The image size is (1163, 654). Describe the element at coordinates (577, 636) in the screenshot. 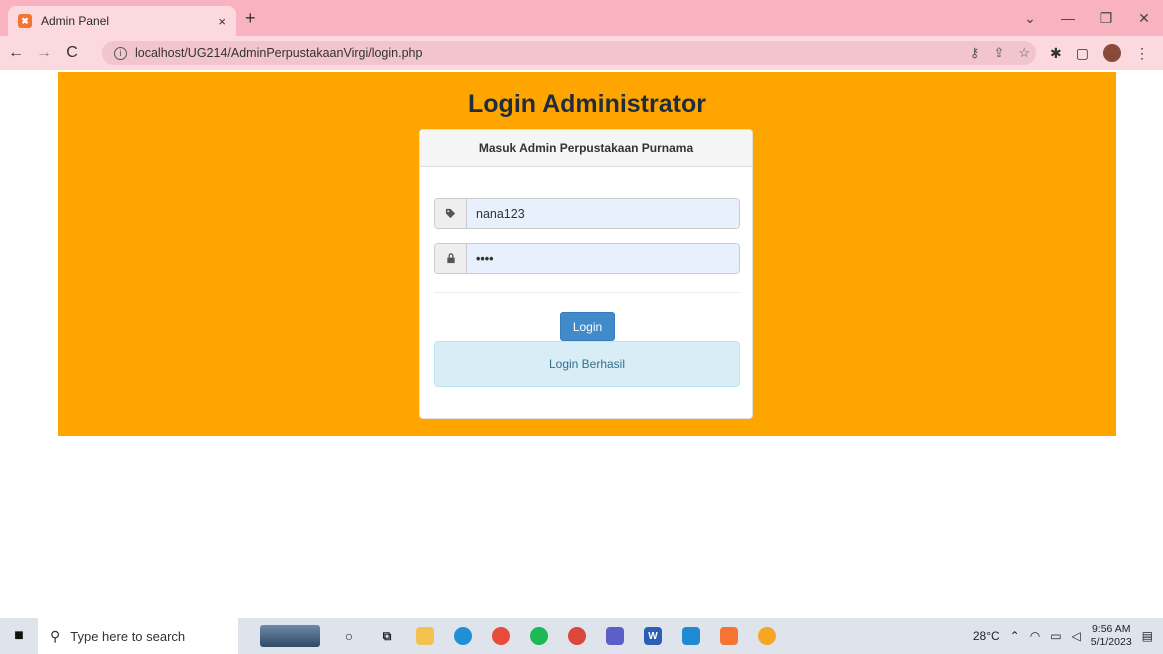

I see `chrome-profile-icon` at that location.